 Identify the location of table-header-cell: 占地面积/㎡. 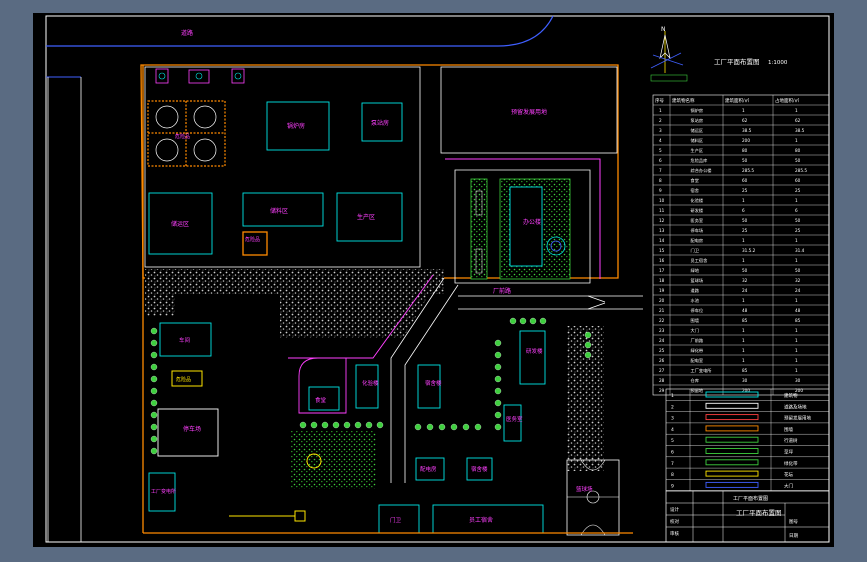
(787, 100).